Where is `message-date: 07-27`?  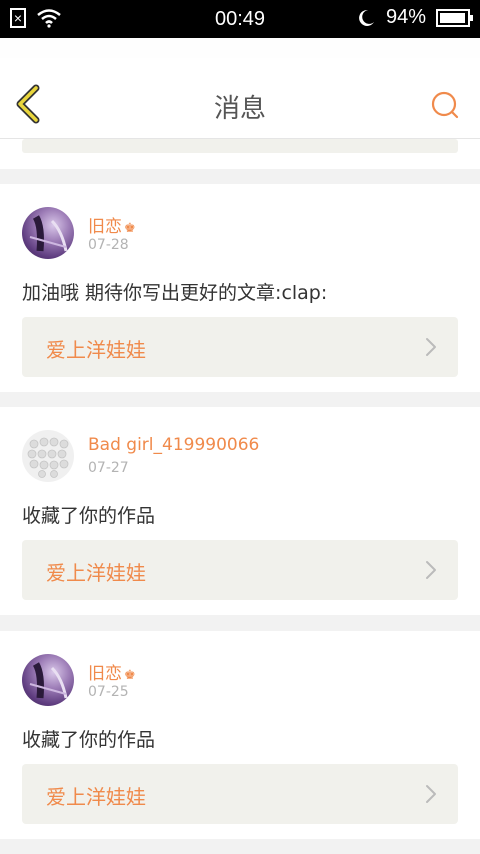 message-date: 07-27 is located at coordinates (108, 468).